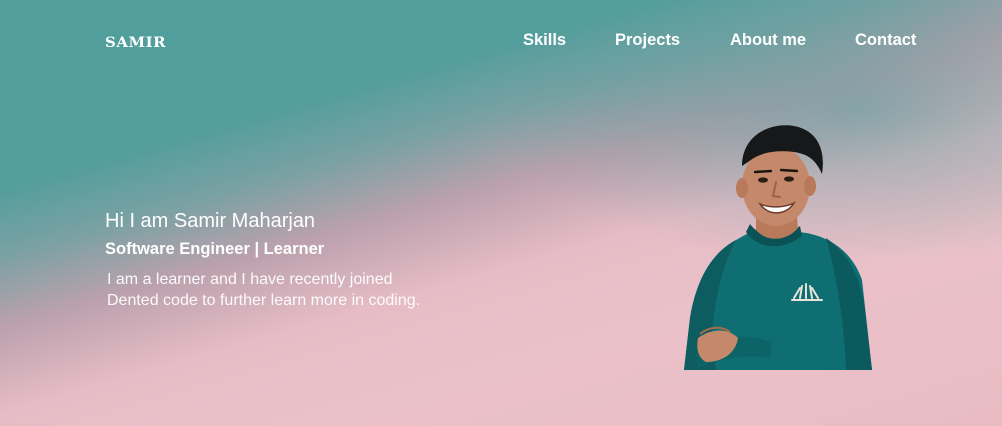  Describe the element at coordinates (210, 221) in the screenshot. I see `hero-greeting: Hi I am Samir Maharjan` at that location.